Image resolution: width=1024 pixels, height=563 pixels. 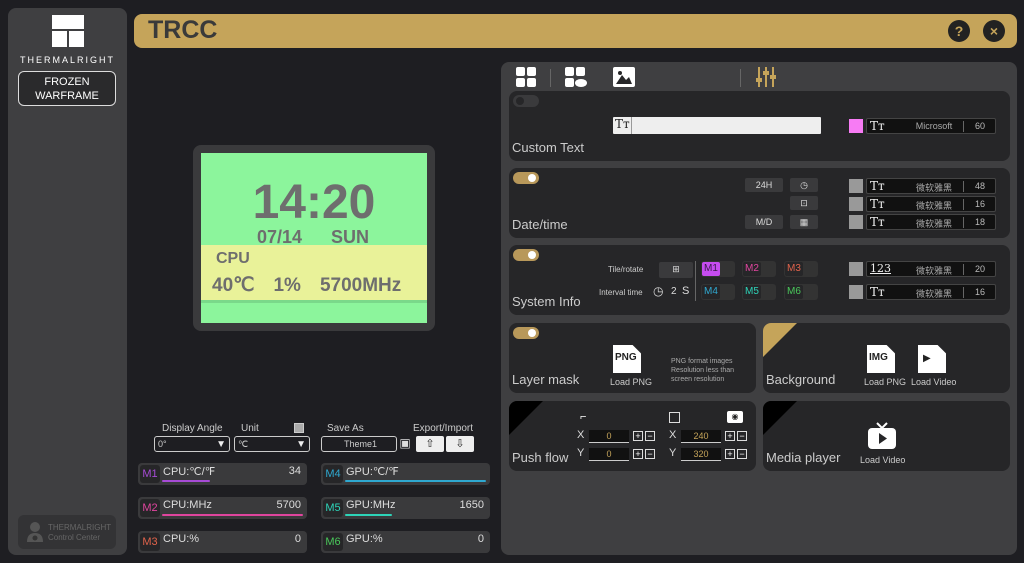 I want to click on font-size: 18, so click(x=979, y=222).